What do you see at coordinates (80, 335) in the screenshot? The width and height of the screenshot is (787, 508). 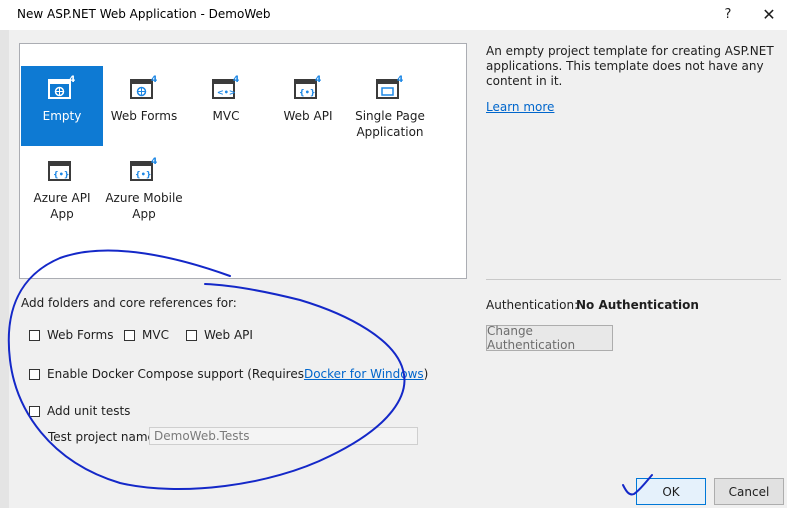 I see `checkbox-label: Web Forms` at bounding box center [80, 335].